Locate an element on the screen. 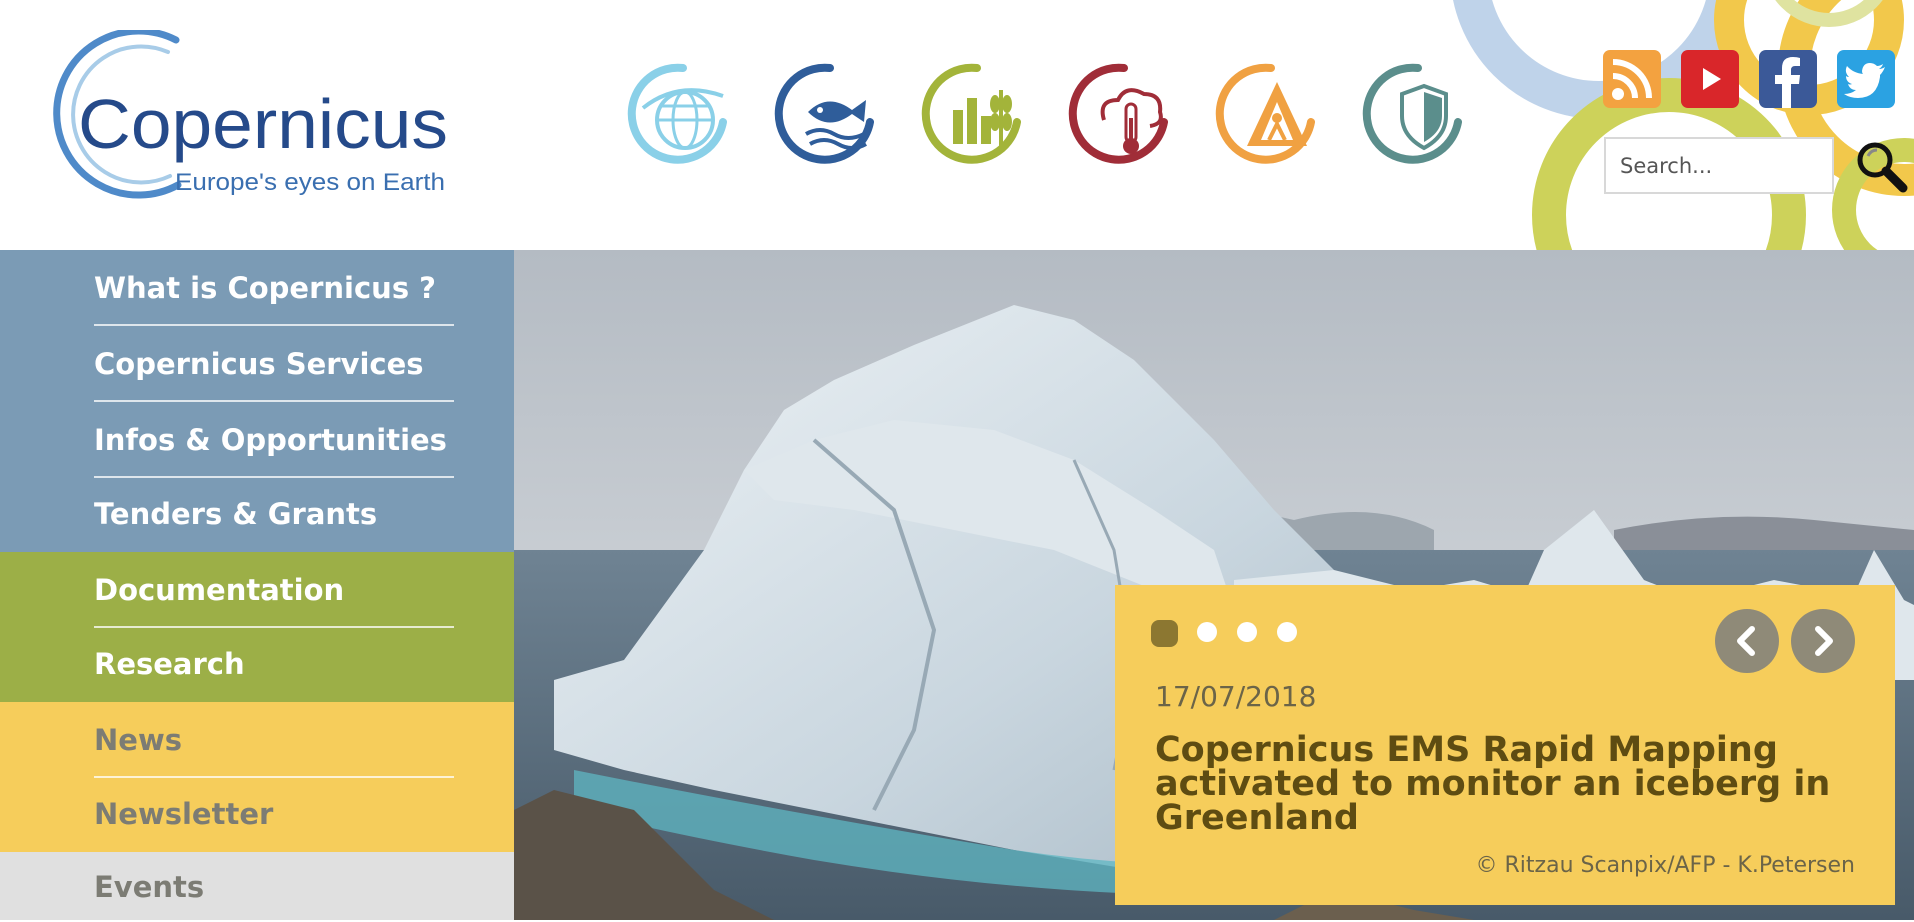 Image resolution: width=1914 pixels, height=922 pixels. emergency-service-icon is located at coordinates (1266, 115).